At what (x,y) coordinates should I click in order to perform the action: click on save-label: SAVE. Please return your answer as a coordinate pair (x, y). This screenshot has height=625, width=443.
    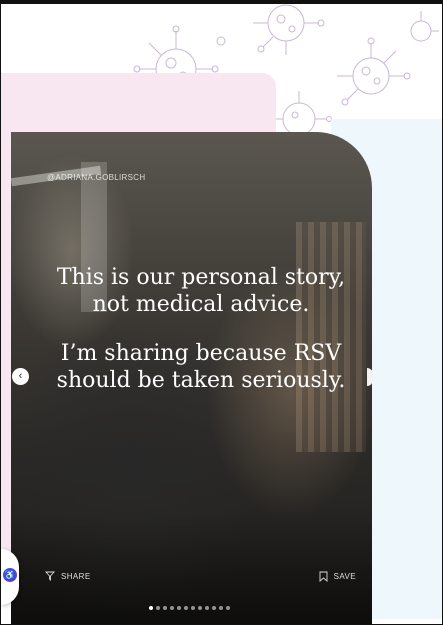
    Looking at the image, I should click on (344, 576).